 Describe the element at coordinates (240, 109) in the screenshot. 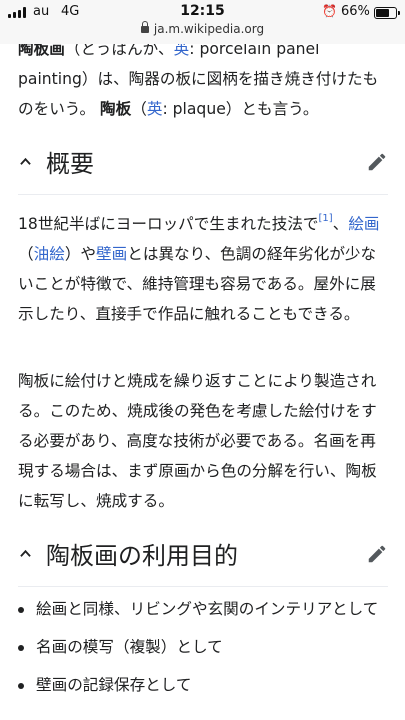

I see `alt-english-name: : plaque）とも言う。` at that location.